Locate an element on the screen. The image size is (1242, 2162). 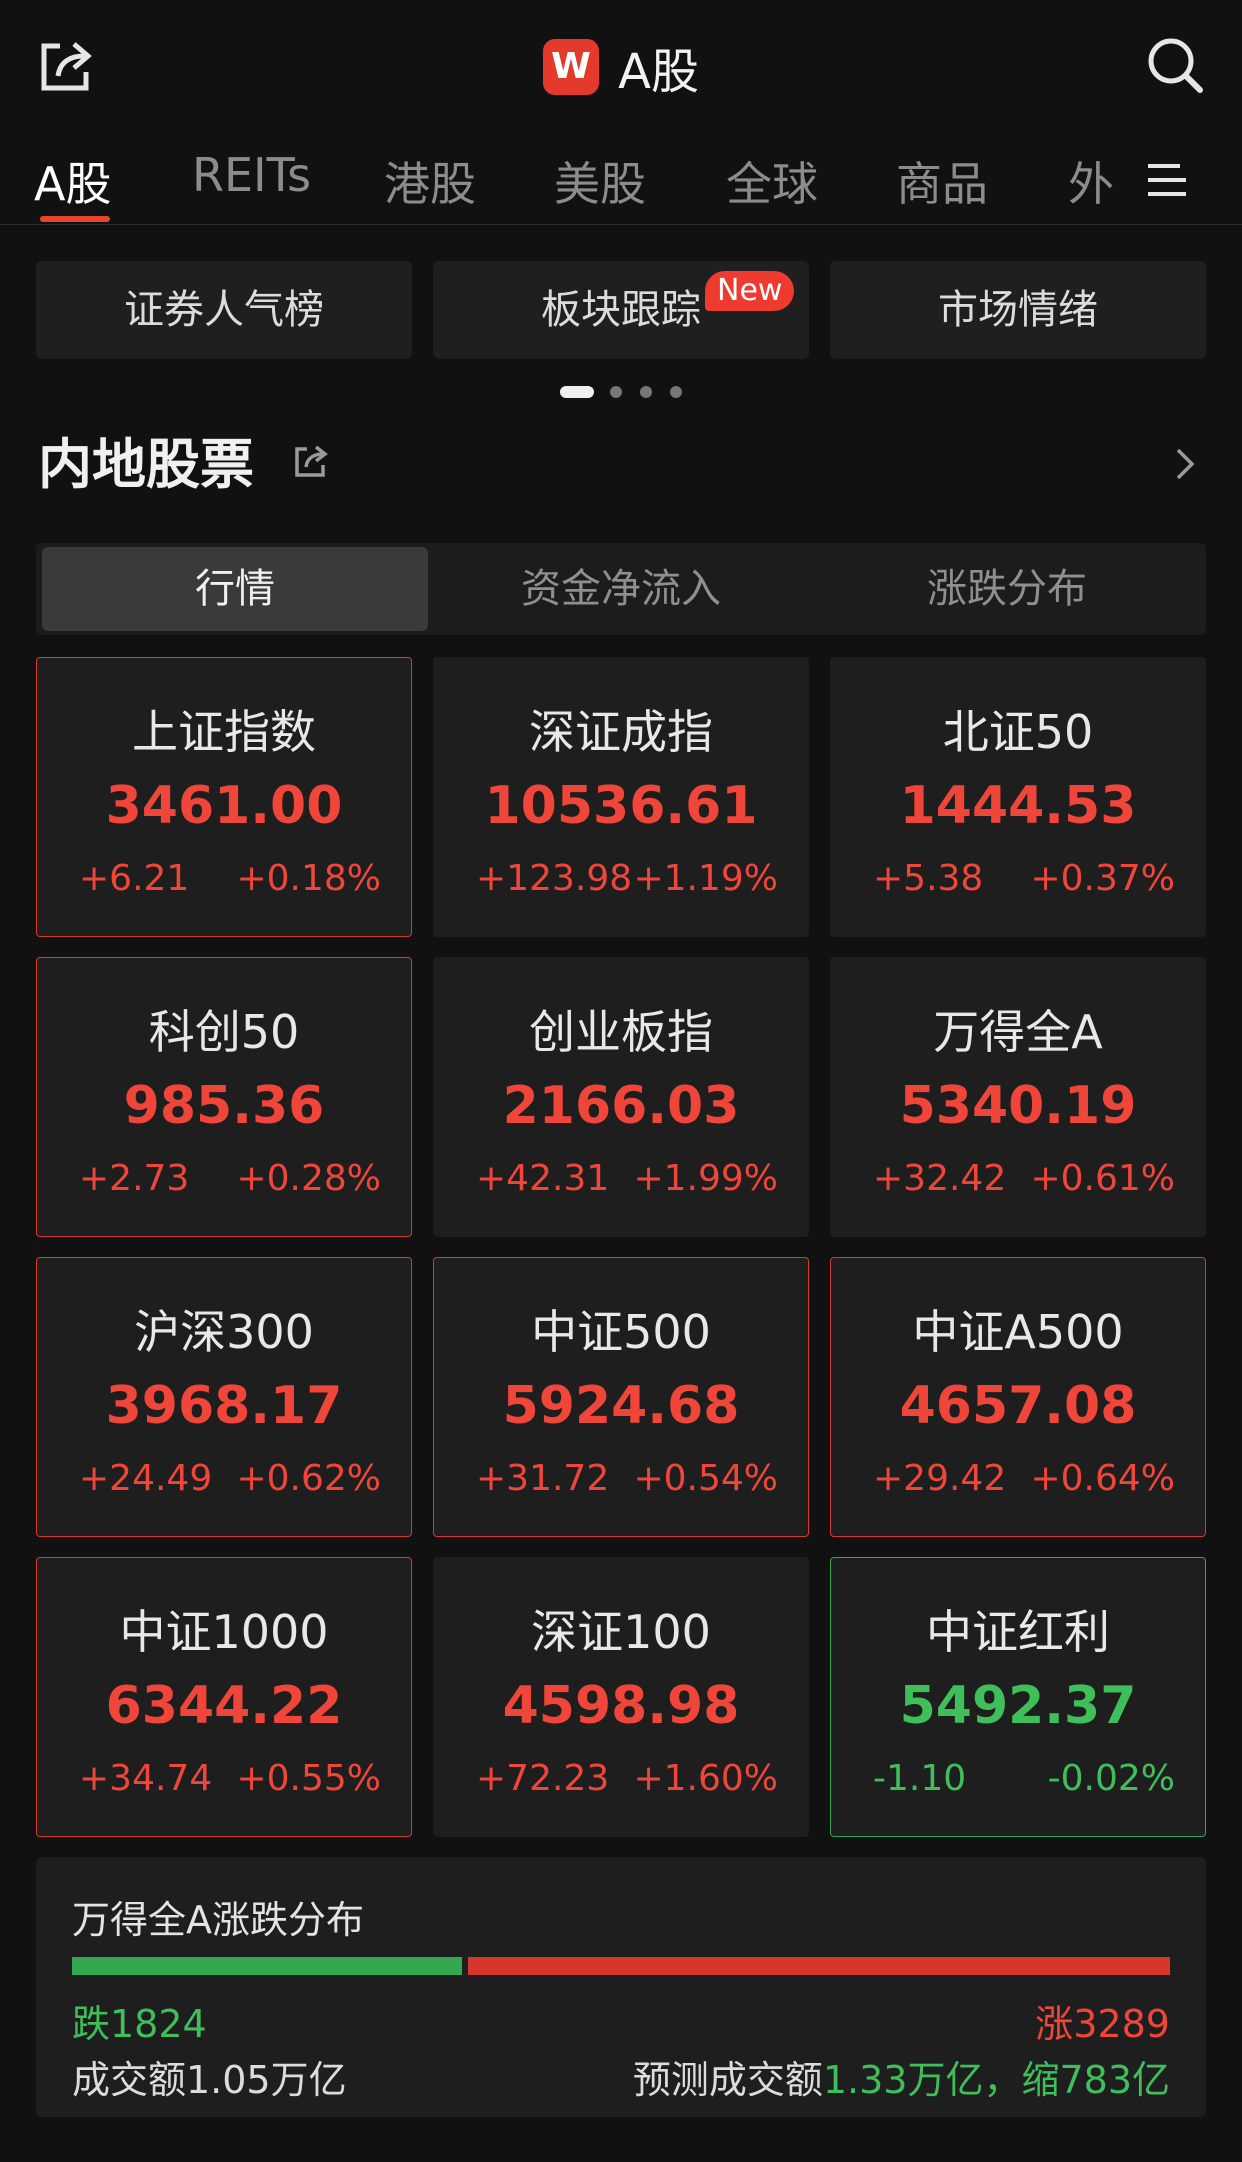
index-change: +5.38 is located at coordinates (928, 878).